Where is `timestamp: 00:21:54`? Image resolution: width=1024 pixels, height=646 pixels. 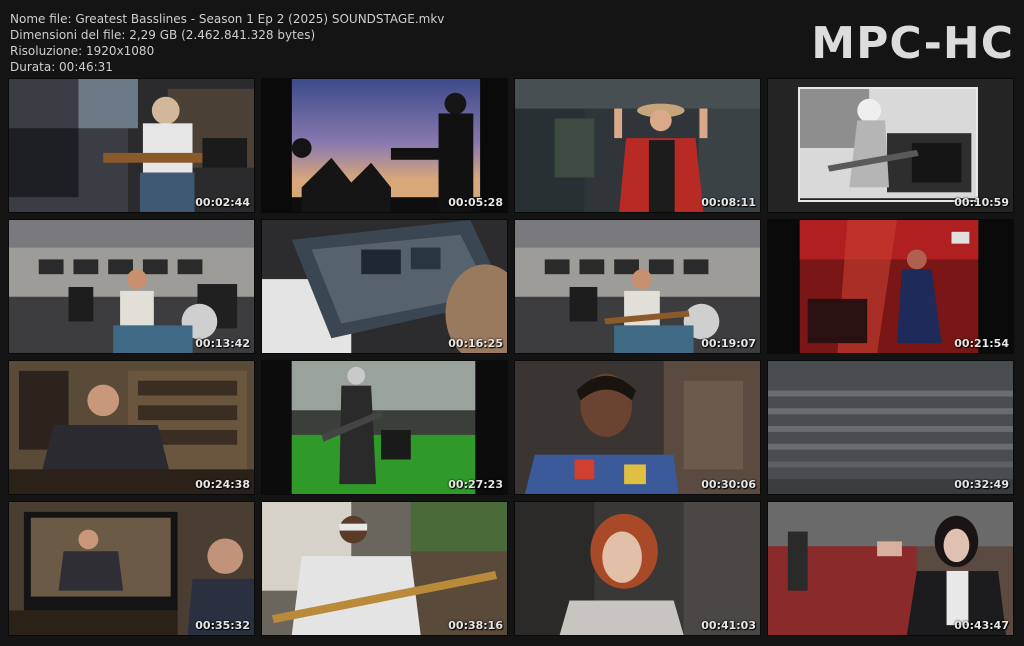
timestamp: 00:21:54 is located at coordinates (981, 343).